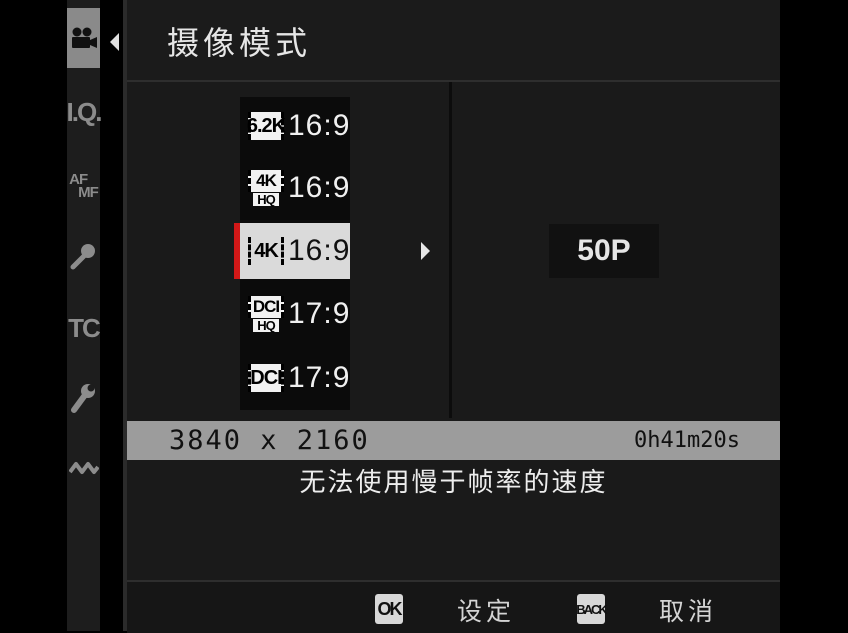 The height and width of the screenshot is (633, 848). I want to click on back-action-label: 取消, so click(688, 611).